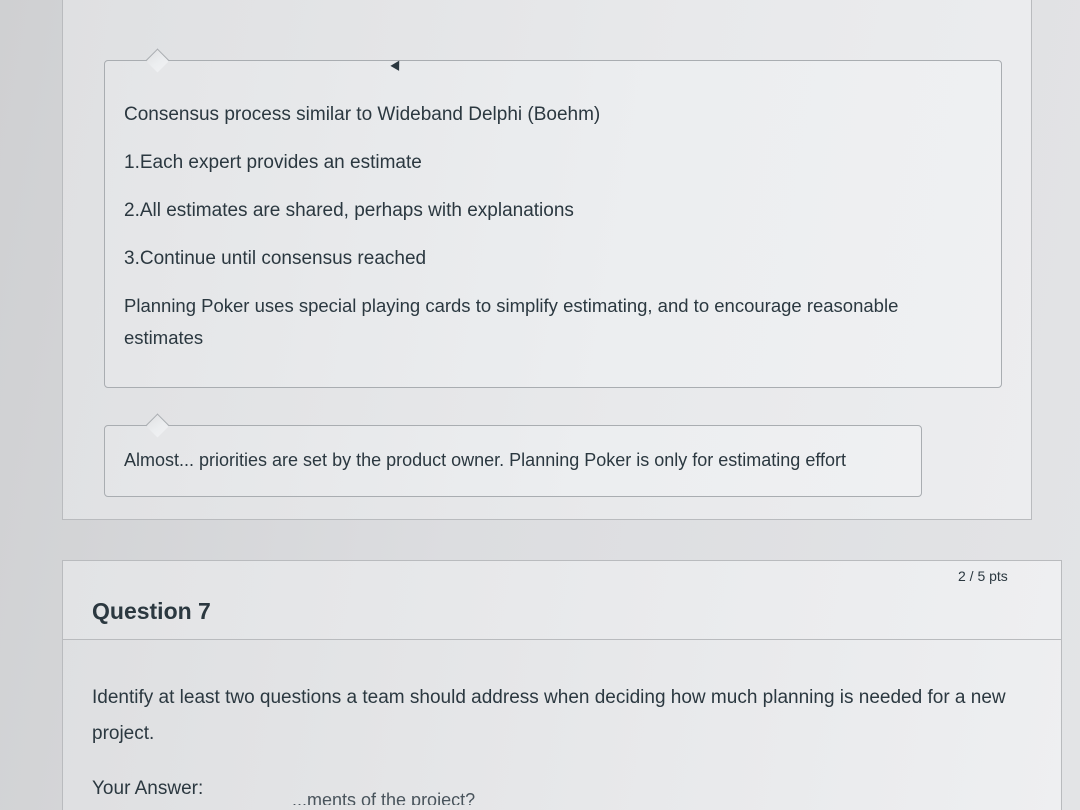  Describe the element at coordinates (562, 600) in the screenshot. I see `question-header` at that location.